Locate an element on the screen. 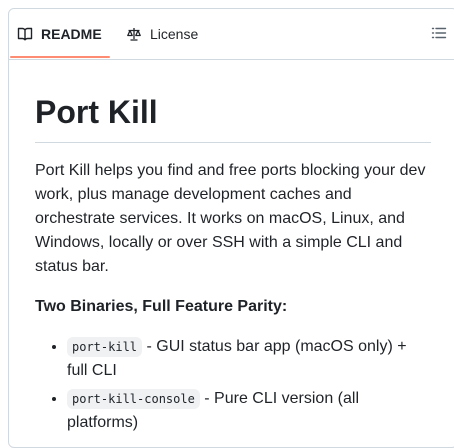 This screenshot has width=454, height=448. tab-license-label: License is located at coordinates (174, 34).